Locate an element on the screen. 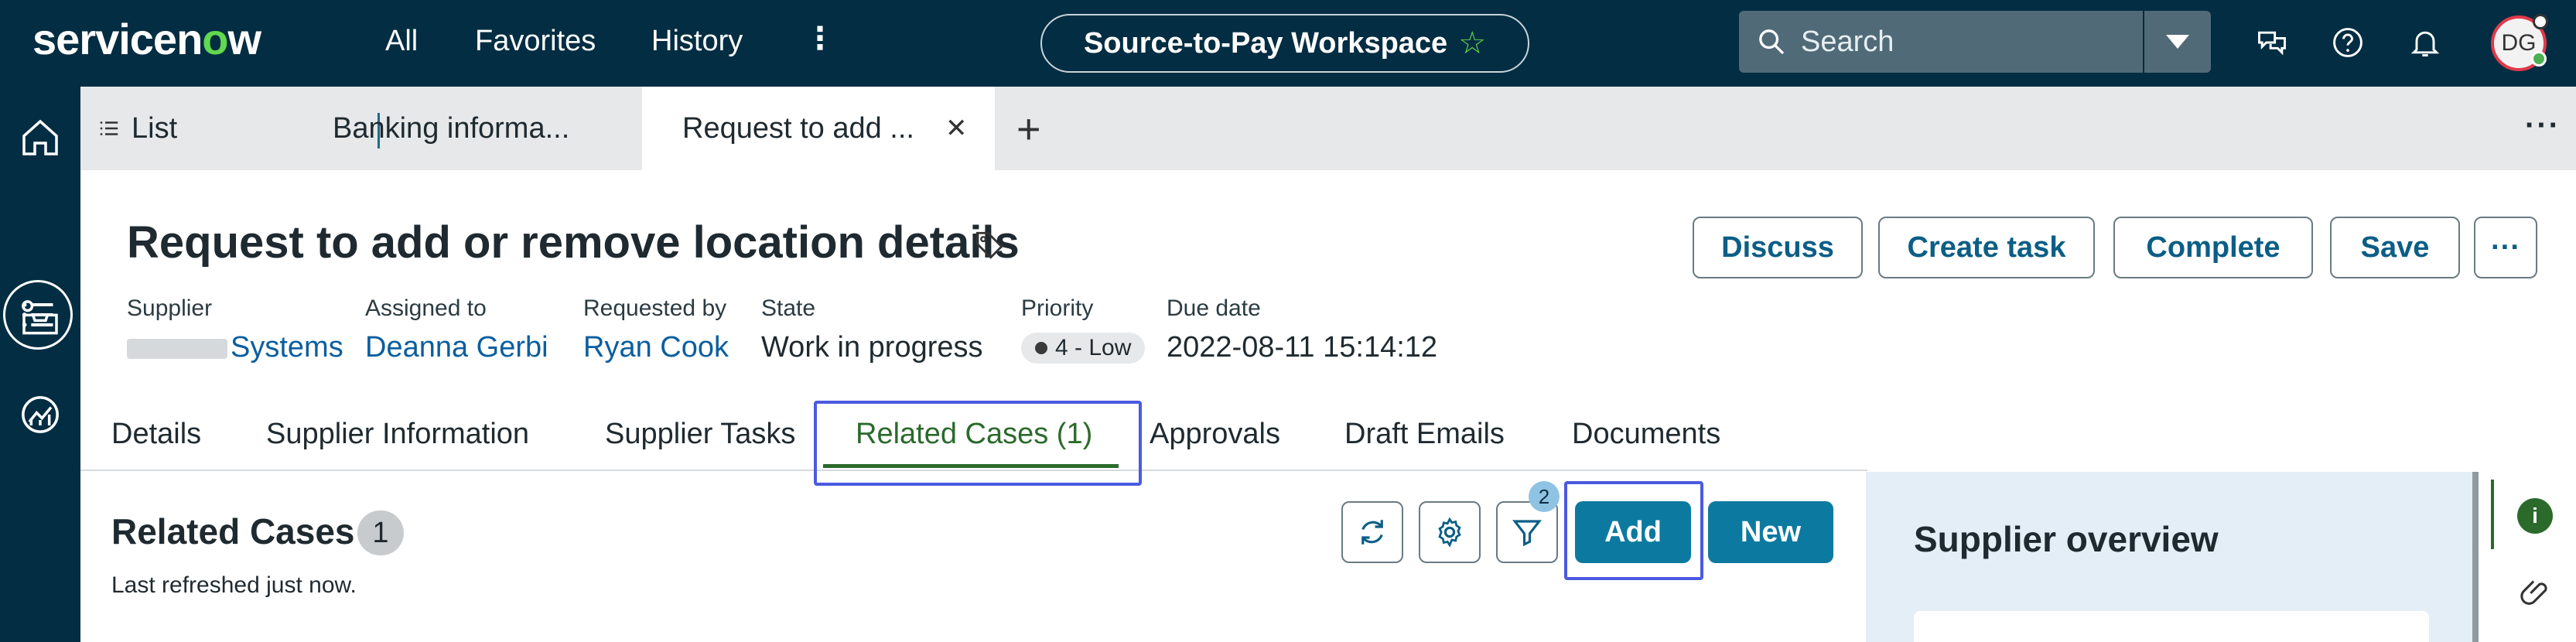  supplier-overview-panel: Supplier overview is located at coordinates (2169, 557).